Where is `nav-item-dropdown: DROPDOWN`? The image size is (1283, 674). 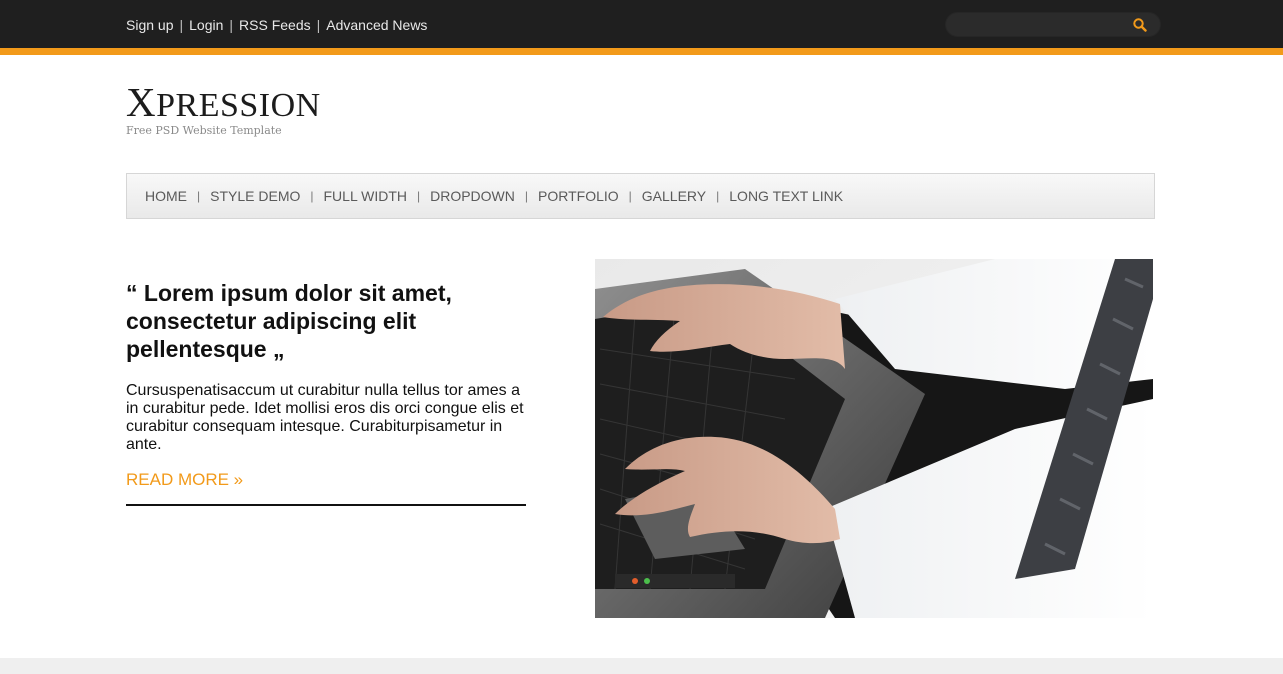 nav-item-dropdown: DROPDOWN is located at coordinates (472, 196).